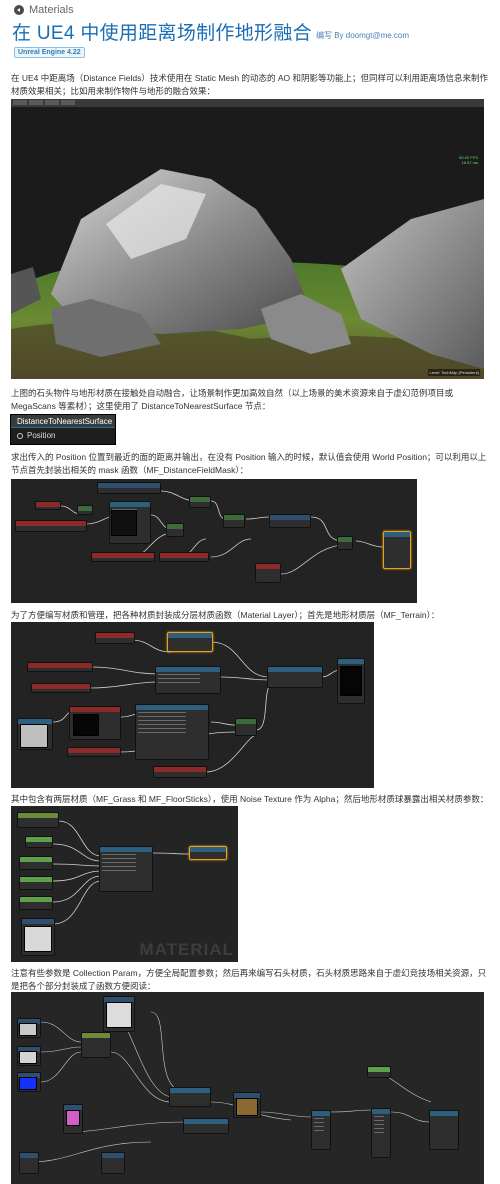 This screenshot has width=500, height=1184. Describe the element at coordinates (19, 10) in the screenshot. I see `back-arrow-icon` at that location.